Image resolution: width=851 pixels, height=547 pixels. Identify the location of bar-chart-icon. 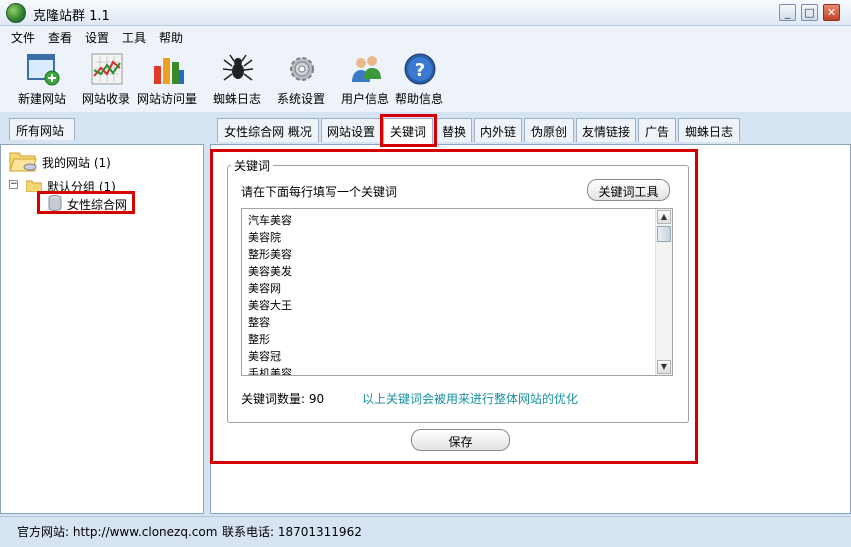
(169, 71).